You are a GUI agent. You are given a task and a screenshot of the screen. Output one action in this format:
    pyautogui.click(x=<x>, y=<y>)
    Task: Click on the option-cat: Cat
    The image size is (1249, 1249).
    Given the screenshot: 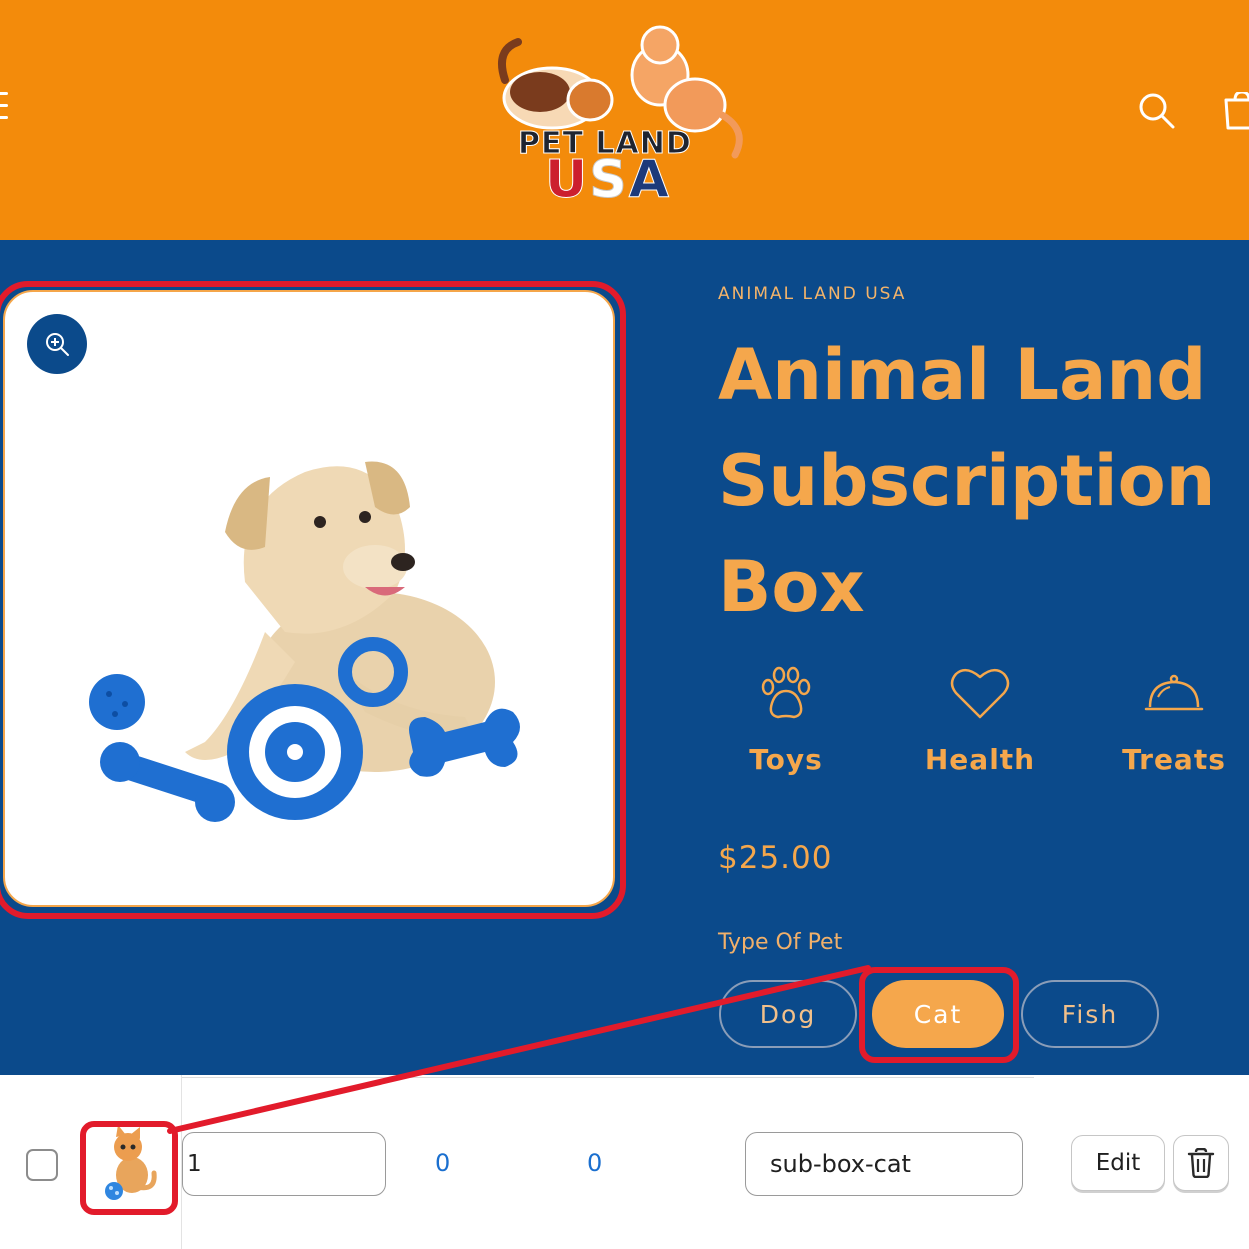 What is the action you would take?
    pyautogui.click(x=938, y=1014)
    